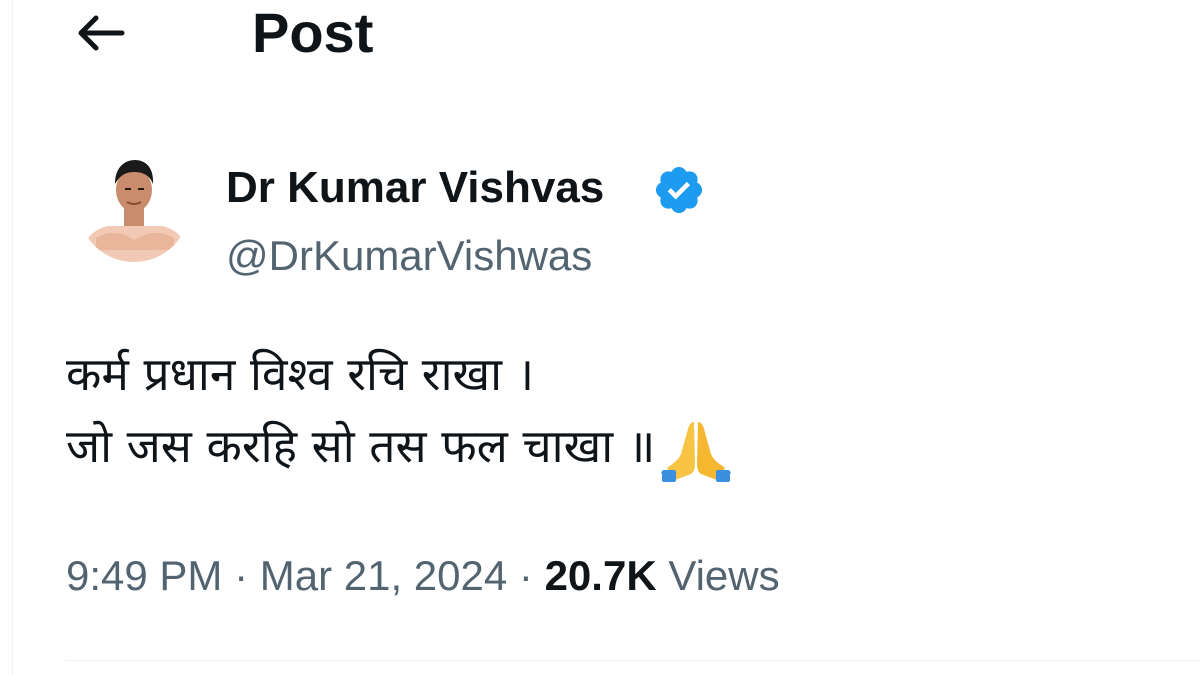 Image resolution: width=1200 pixels, height=675 pixels. What do you see at coordinates (384, 575) in the screenshot?
I see `post-date: Mar 21, 2024` at bounding box center [384, 575].